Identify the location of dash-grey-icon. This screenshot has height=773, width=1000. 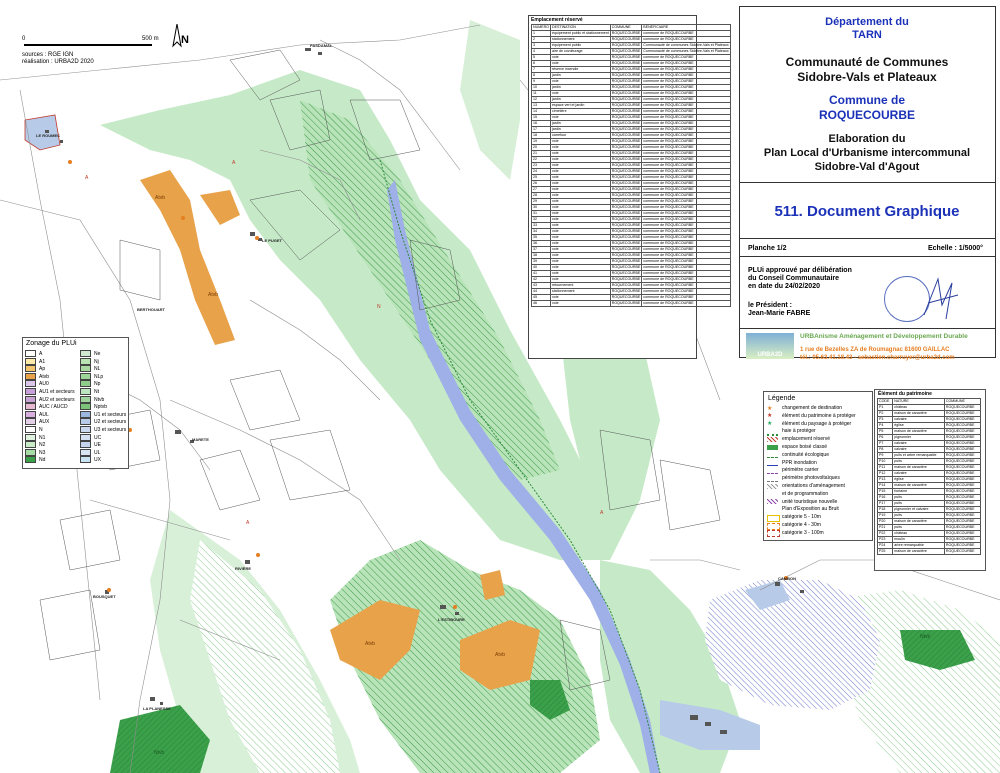
(772, 479).